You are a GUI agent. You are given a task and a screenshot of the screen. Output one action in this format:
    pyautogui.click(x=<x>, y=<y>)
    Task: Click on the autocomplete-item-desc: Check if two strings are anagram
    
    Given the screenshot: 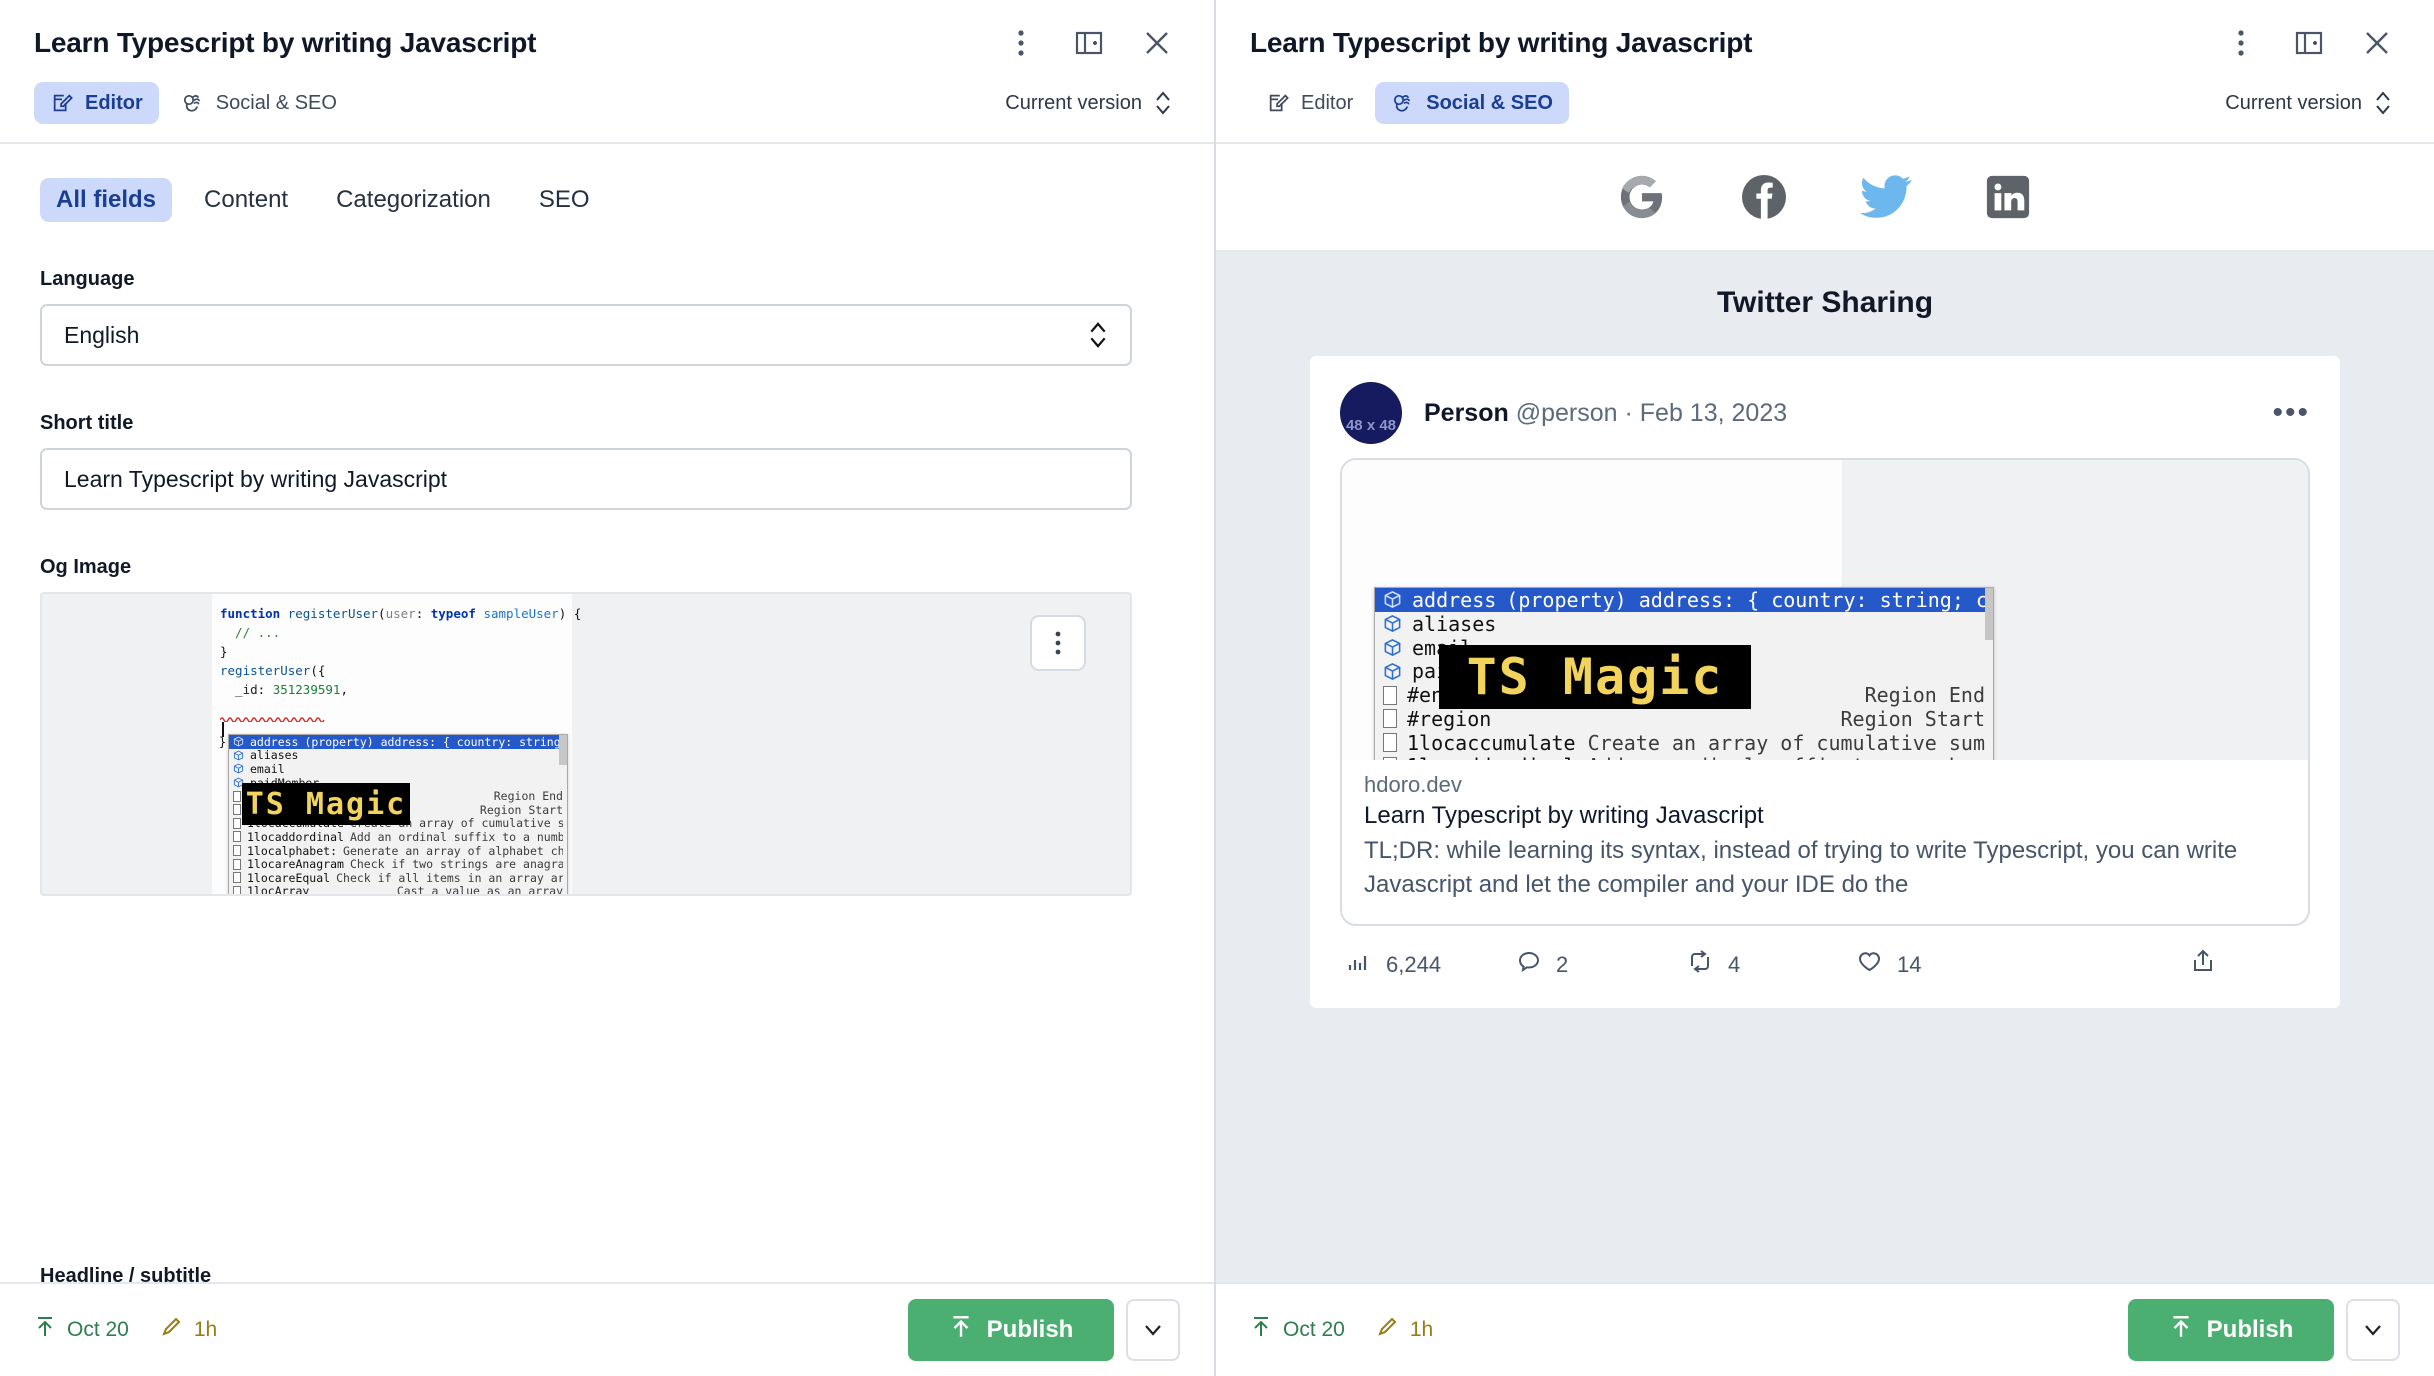 What is the action you would take?
    pyautogui.click(x=456, y=864)
    